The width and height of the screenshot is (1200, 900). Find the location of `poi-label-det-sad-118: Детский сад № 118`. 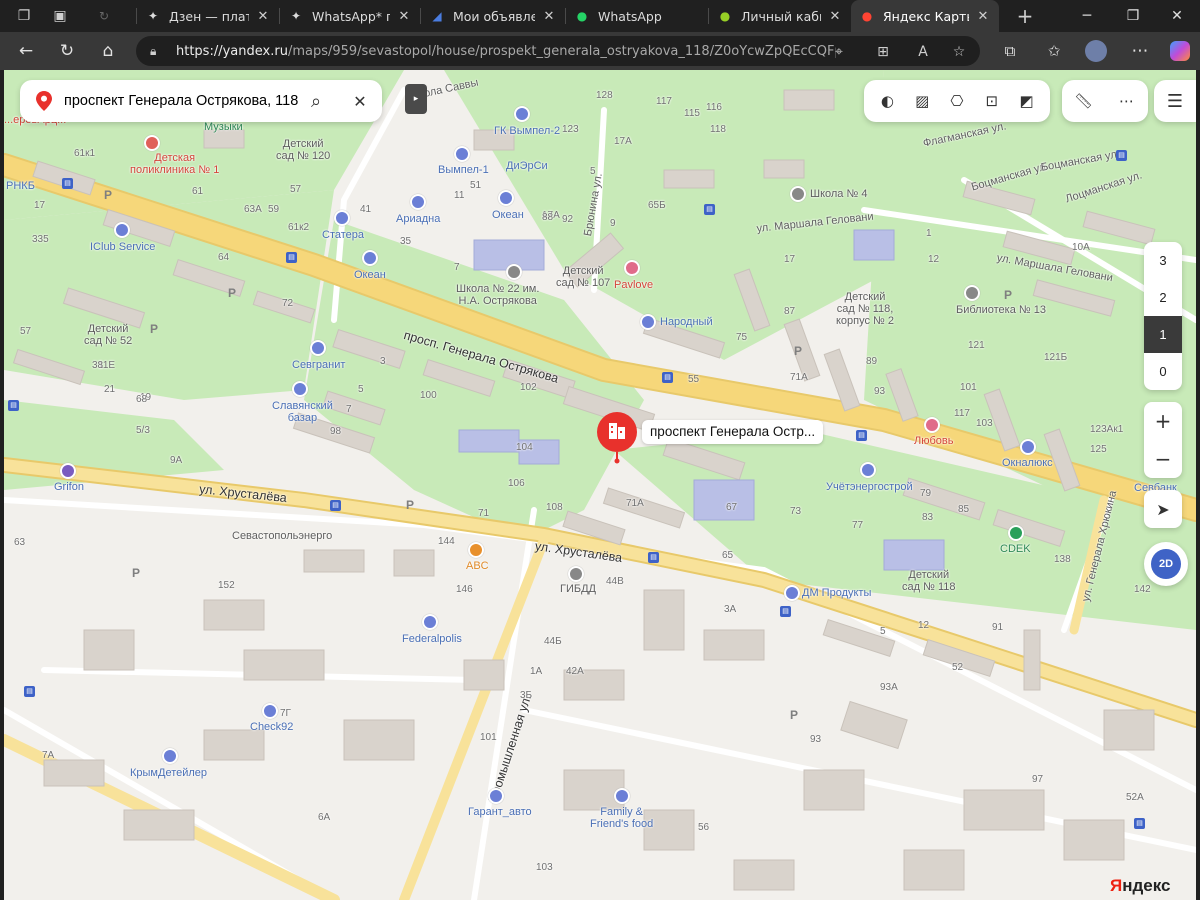

poi-label-det-sad-118: Детский сад № 118 is located at coordinates (929, 581).